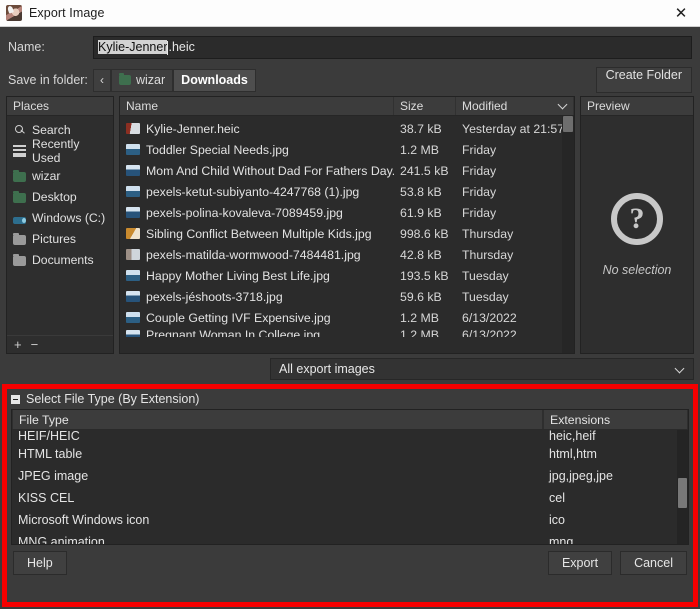 This screenshot has width=700, height=609. What do you see at coordinates (421, 128) in the screenshot?
I see `file-size-cell: 38.7 kB` at bounding box center [421, 128].